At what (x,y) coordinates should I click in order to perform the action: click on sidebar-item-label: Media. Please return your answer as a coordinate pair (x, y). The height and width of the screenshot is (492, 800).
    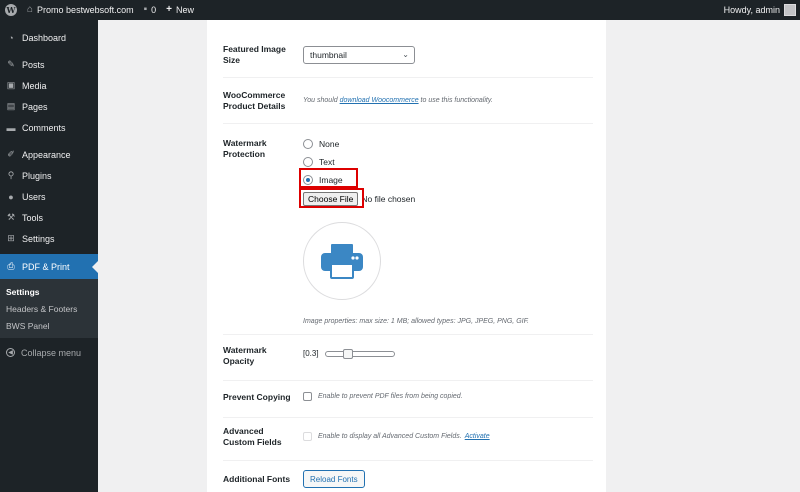
    Looking at the image, I should click on (34, 85).